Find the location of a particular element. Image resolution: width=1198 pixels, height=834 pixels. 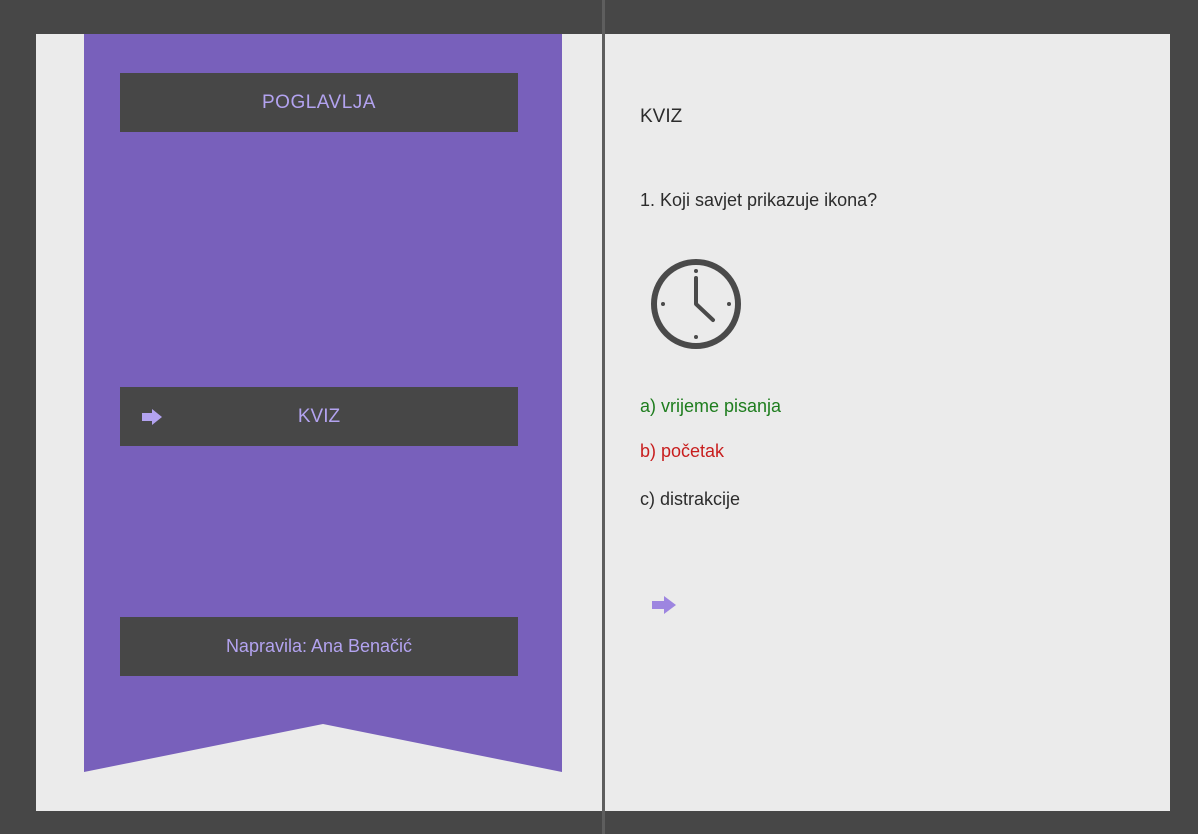

chapters-label: POGLAVLJA is located at coordinates (319, 102).